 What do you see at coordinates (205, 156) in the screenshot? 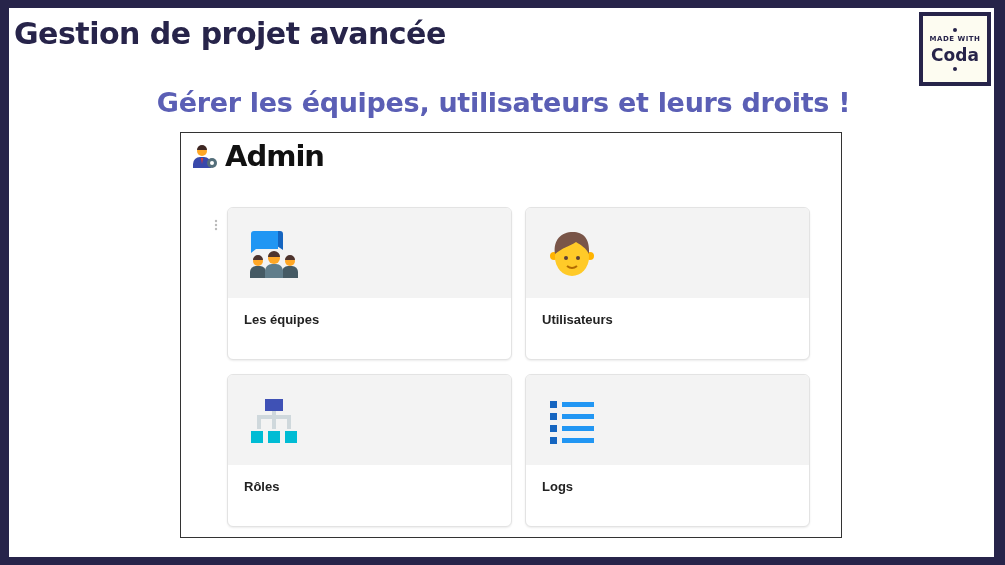
I see `person-gear-icon` at bounding box center [205, 156].